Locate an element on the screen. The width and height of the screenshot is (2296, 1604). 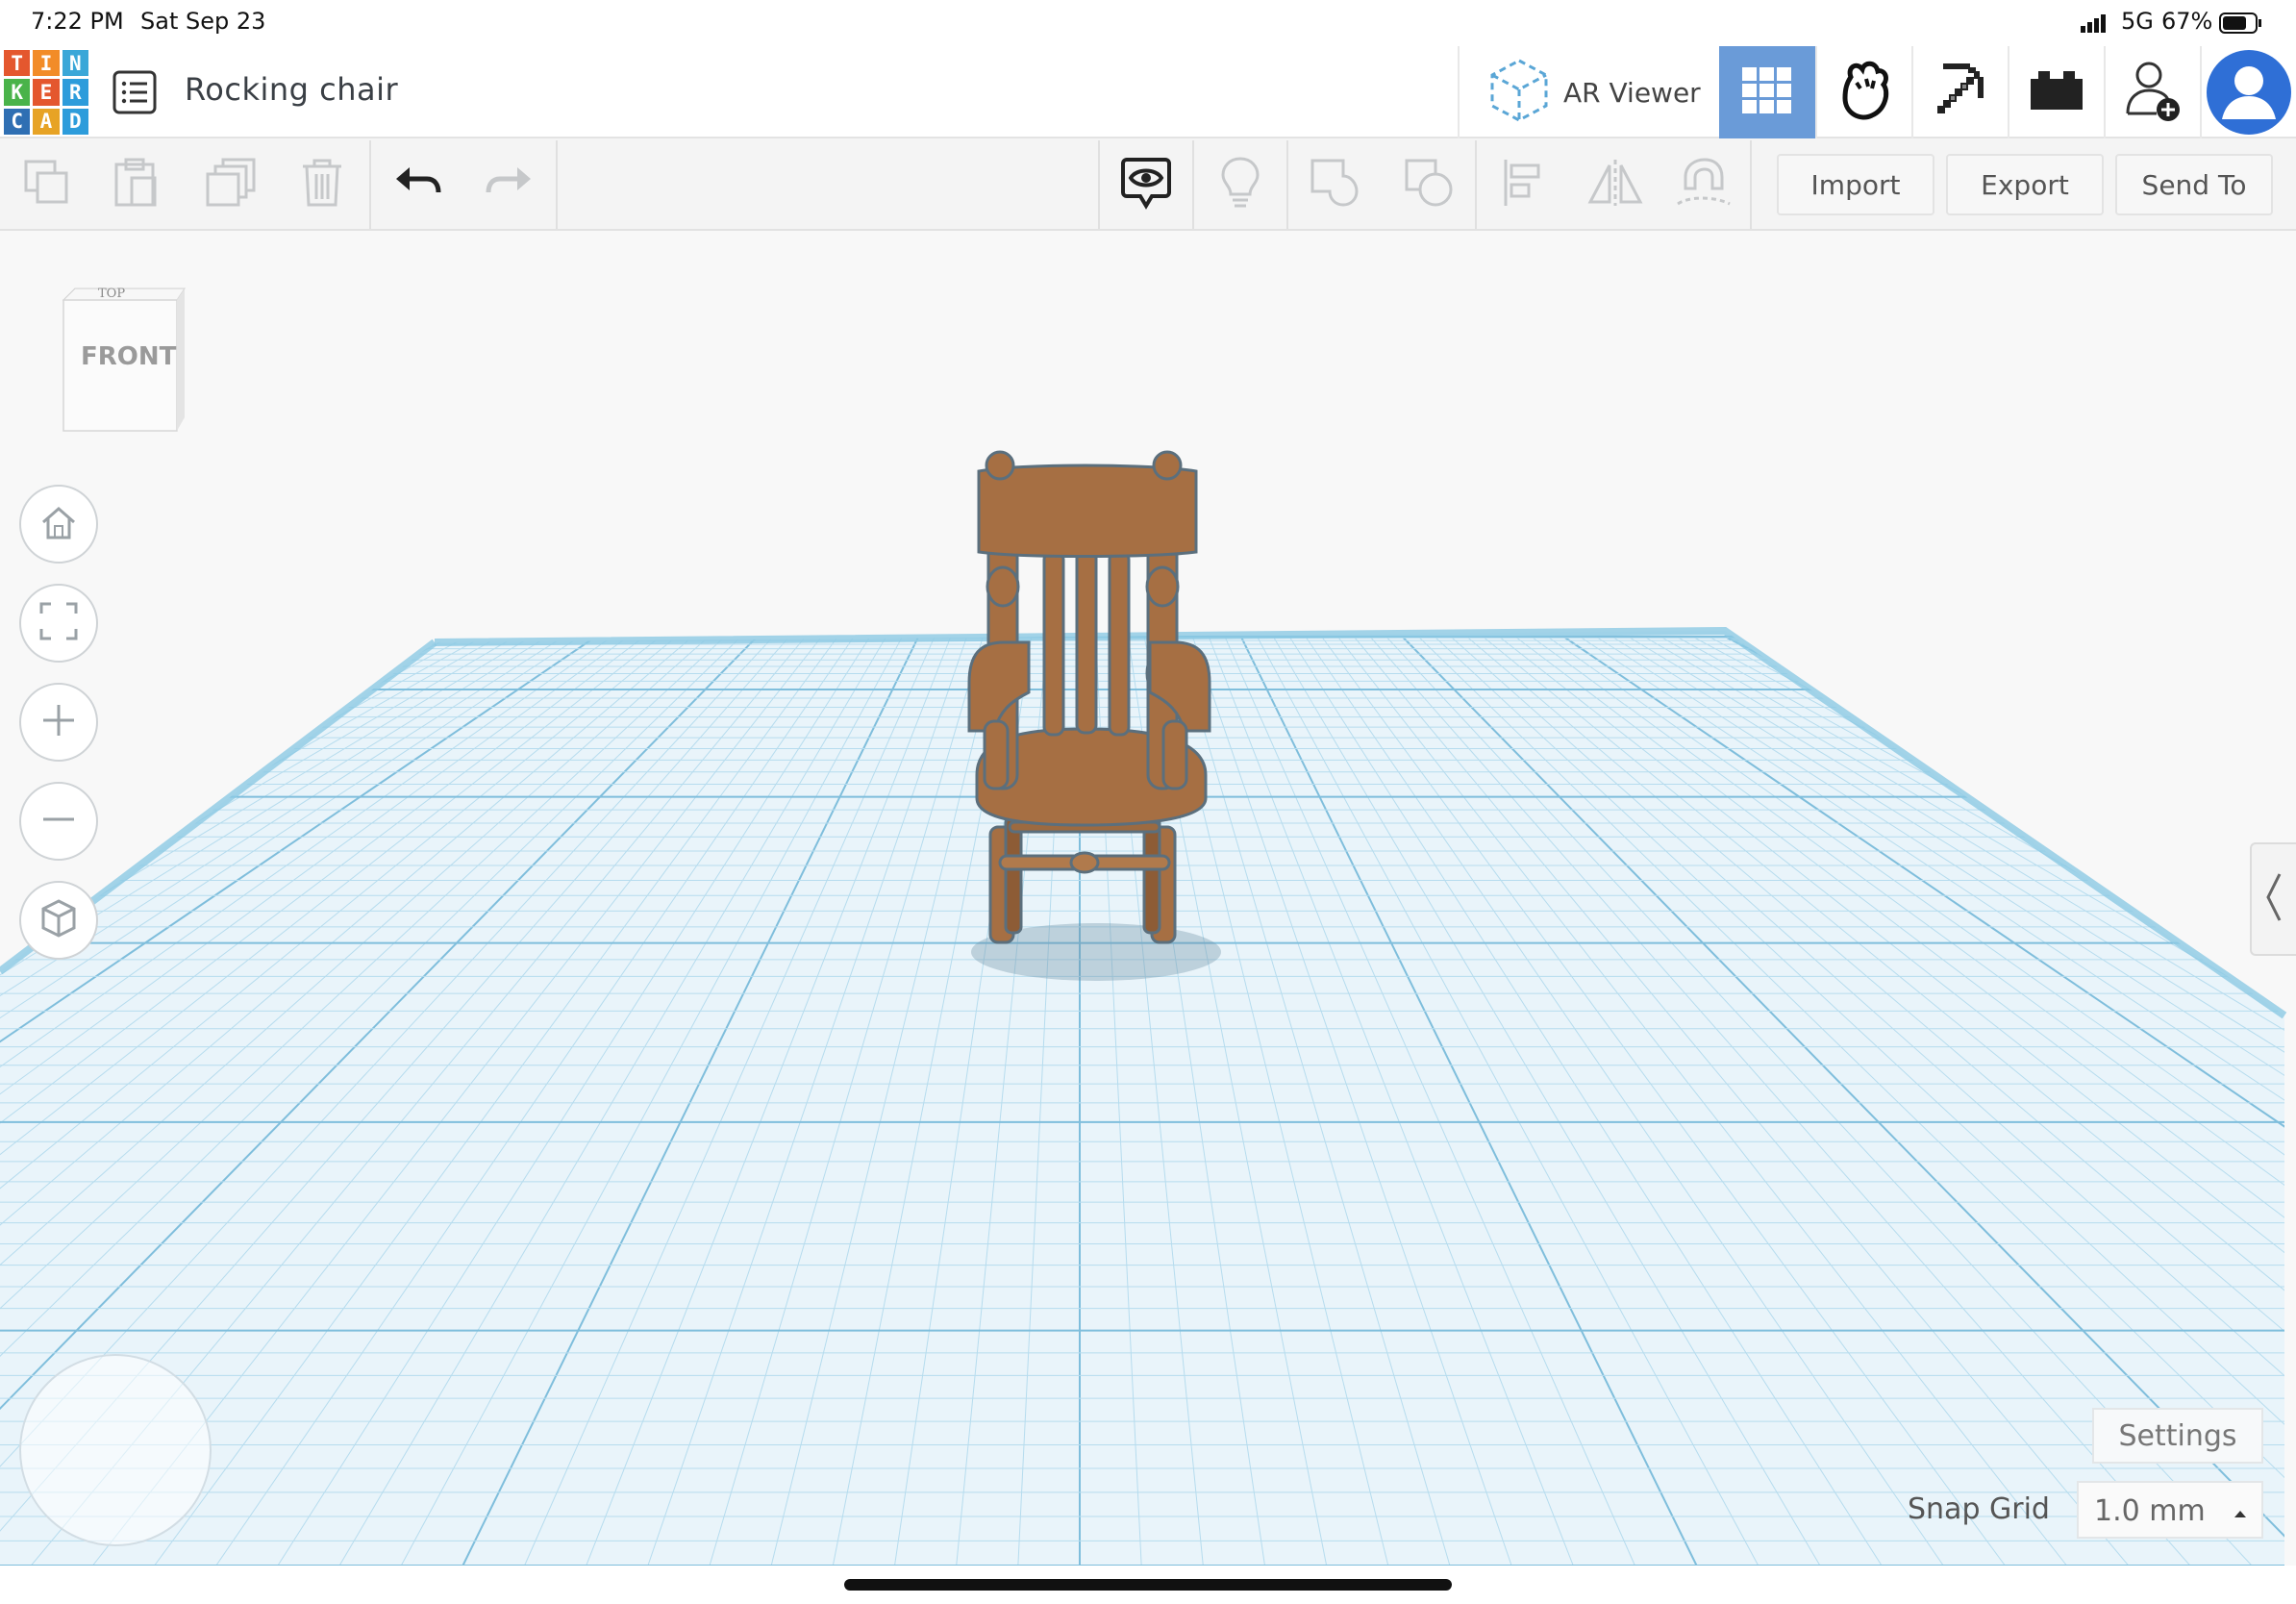
group-button is located at coordinates (1334, 184).